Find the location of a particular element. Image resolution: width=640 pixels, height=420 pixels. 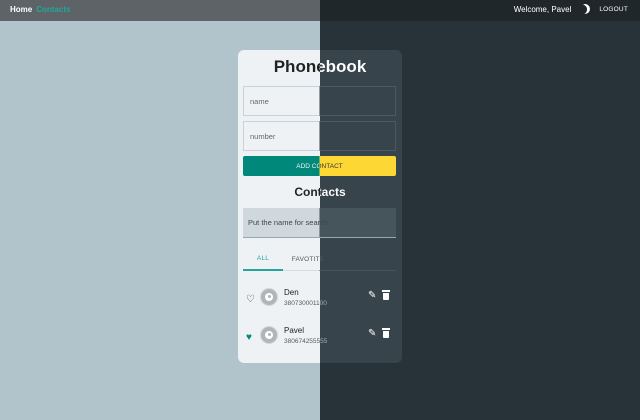

contact-row: ♡ Den 380730001100 ✎ is located at coordinates (321, 302).